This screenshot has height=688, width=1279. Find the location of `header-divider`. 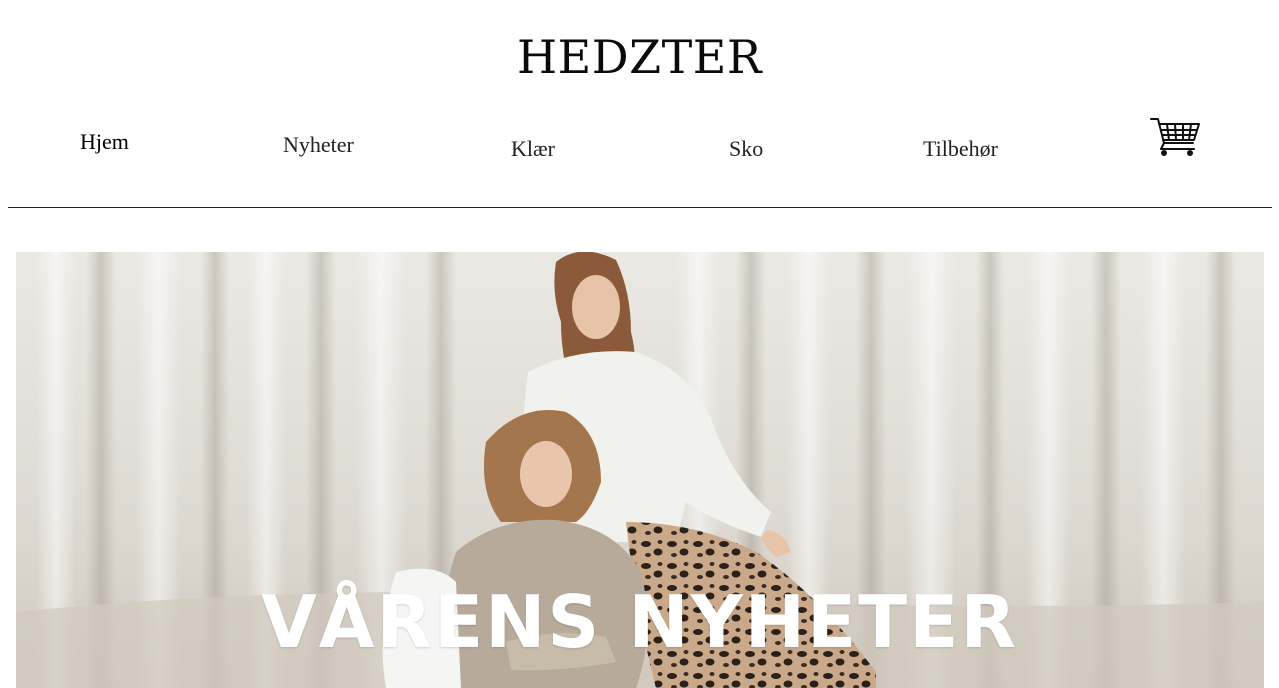

header-divider is located at coordinates (640, 207).